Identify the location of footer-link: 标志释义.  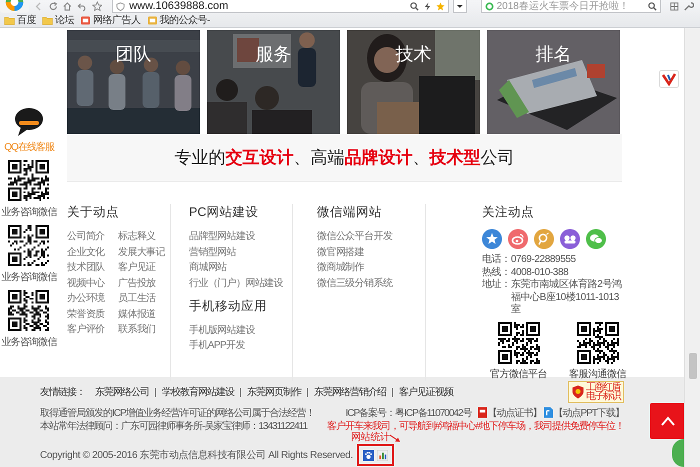
(144, 237).